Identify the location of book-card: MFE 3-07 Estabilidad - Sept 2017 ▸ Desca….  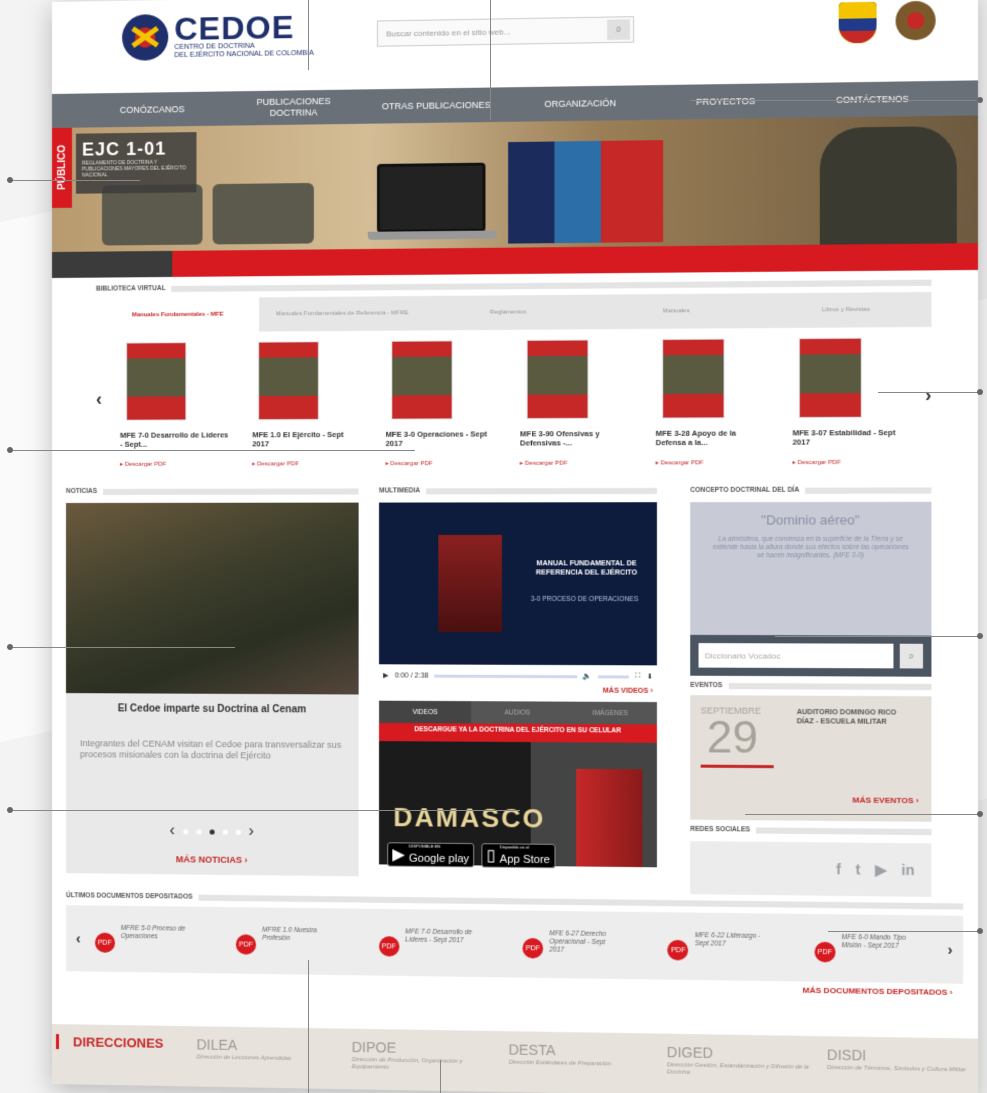
(849, 414).